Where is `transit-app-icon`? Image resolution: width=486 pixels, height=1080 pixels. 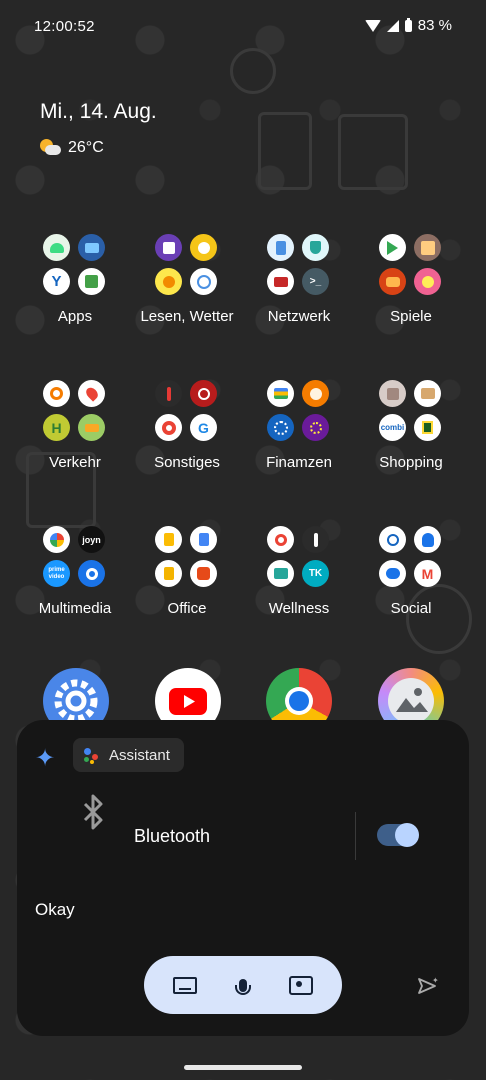
transit-app-icon is located at coordinates (56, 393).